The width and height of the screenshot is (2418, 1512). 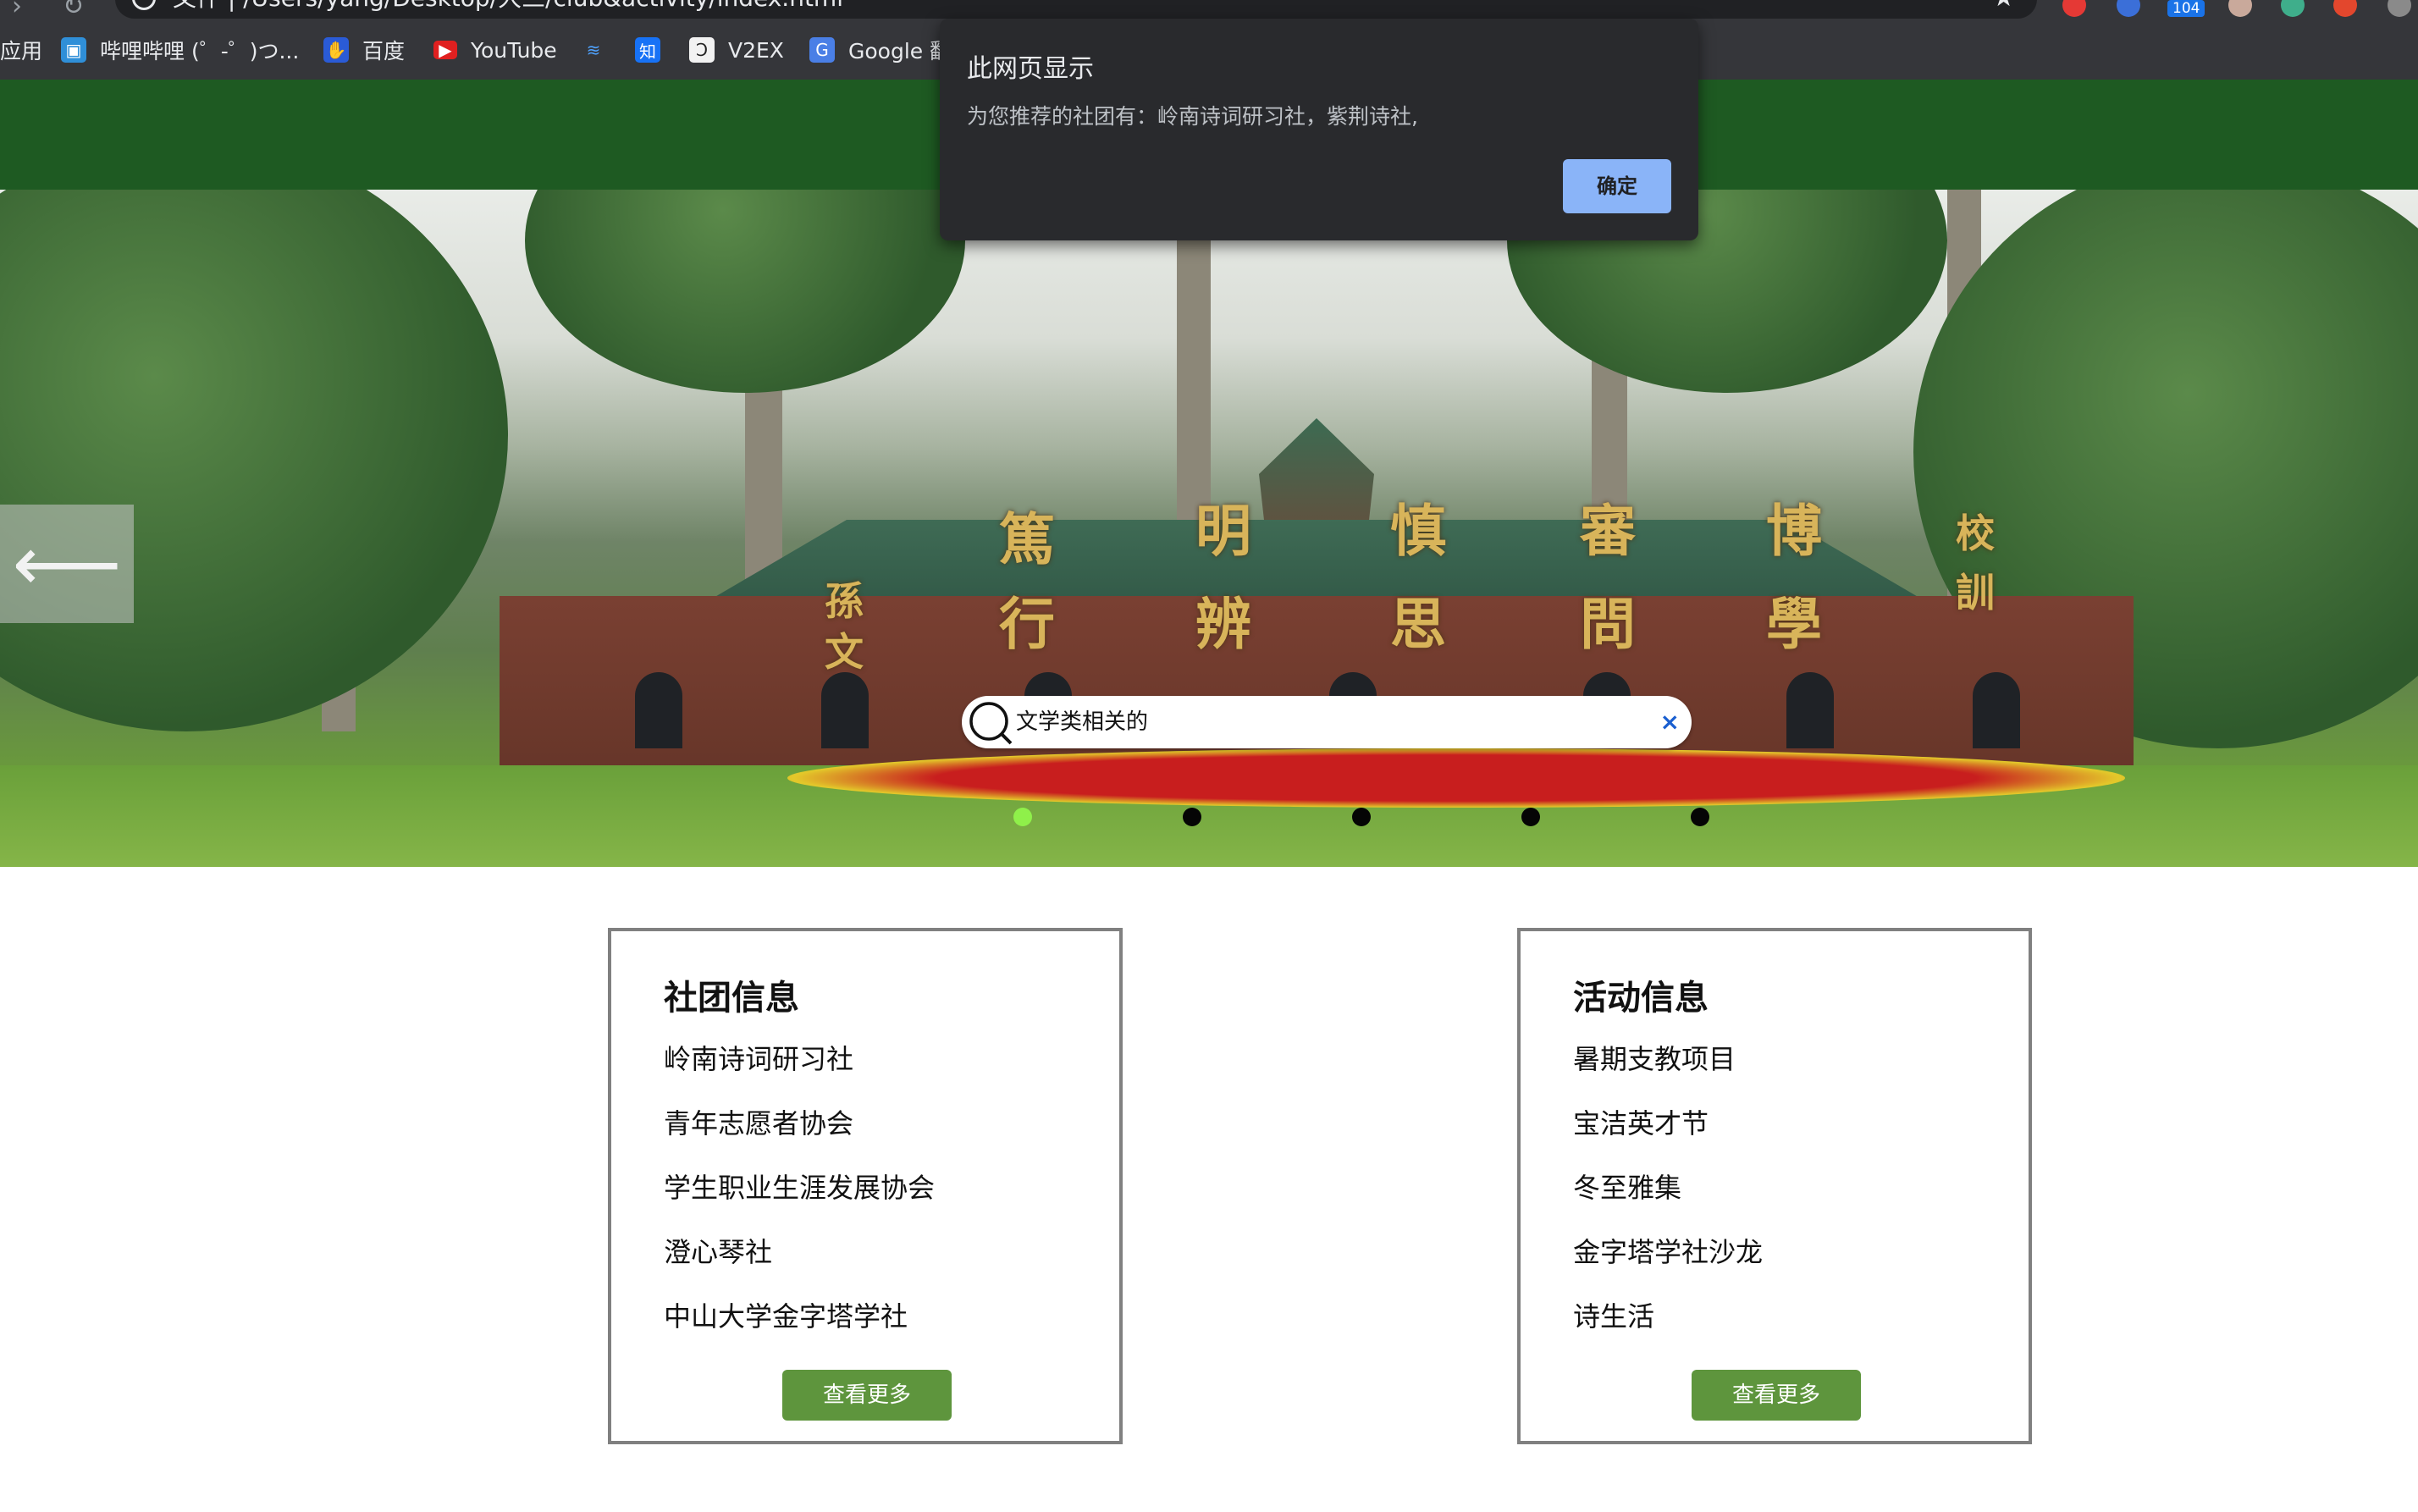 What do you see at coordinates (1668, 1073) in the screenshot?
I see `activity-item: 暑期支教项目` at bounding box center [1668, 1073].